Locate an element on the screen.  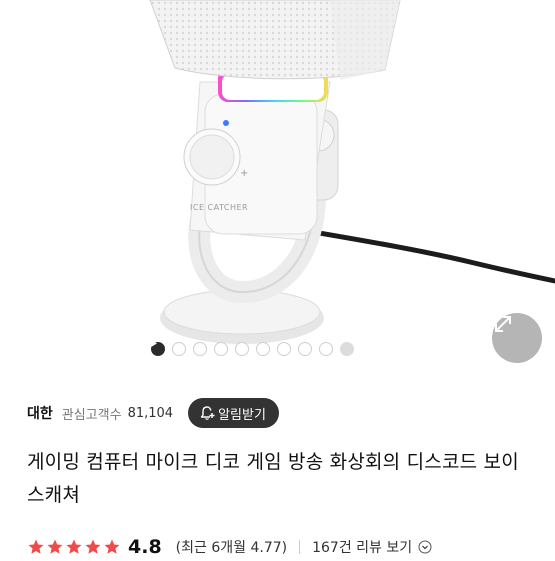
review-link: 167건 리뷰 보기 is located at coordinates (362, 547).